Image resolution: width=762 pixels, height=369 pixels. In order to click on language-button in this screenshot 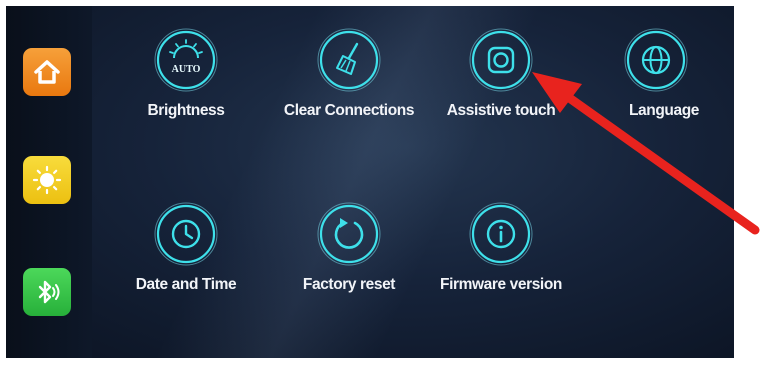, I will do `click(656, 60)`.